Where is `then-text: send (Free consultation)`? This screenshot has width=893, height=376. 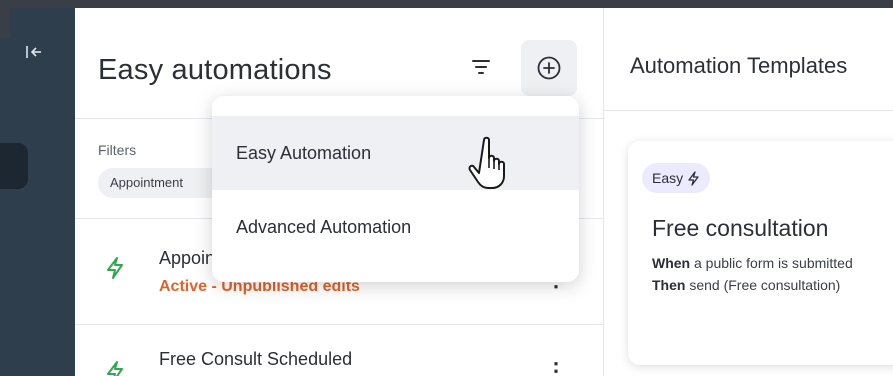
then-text: send (Free consultation) is located at coordinates (763, 285).